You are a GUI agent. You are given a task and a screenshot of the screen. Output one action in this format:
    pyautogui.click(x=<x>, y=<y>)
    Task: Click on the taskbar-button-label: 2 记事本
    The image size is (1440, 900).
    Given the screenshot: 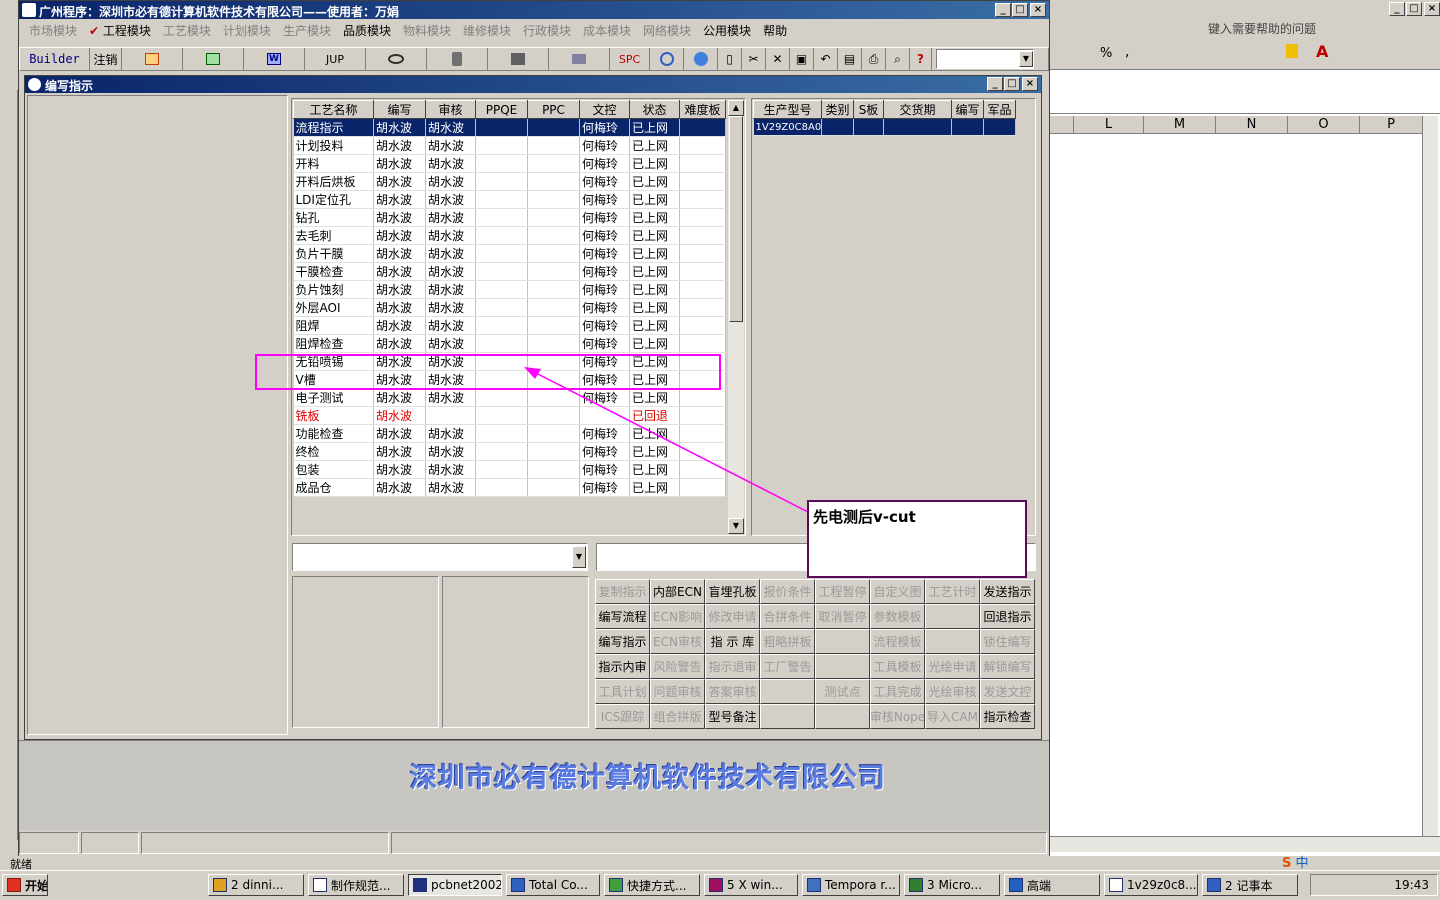 What is the action you would take?
    pyautogui.click(x=1249, y=885)
    